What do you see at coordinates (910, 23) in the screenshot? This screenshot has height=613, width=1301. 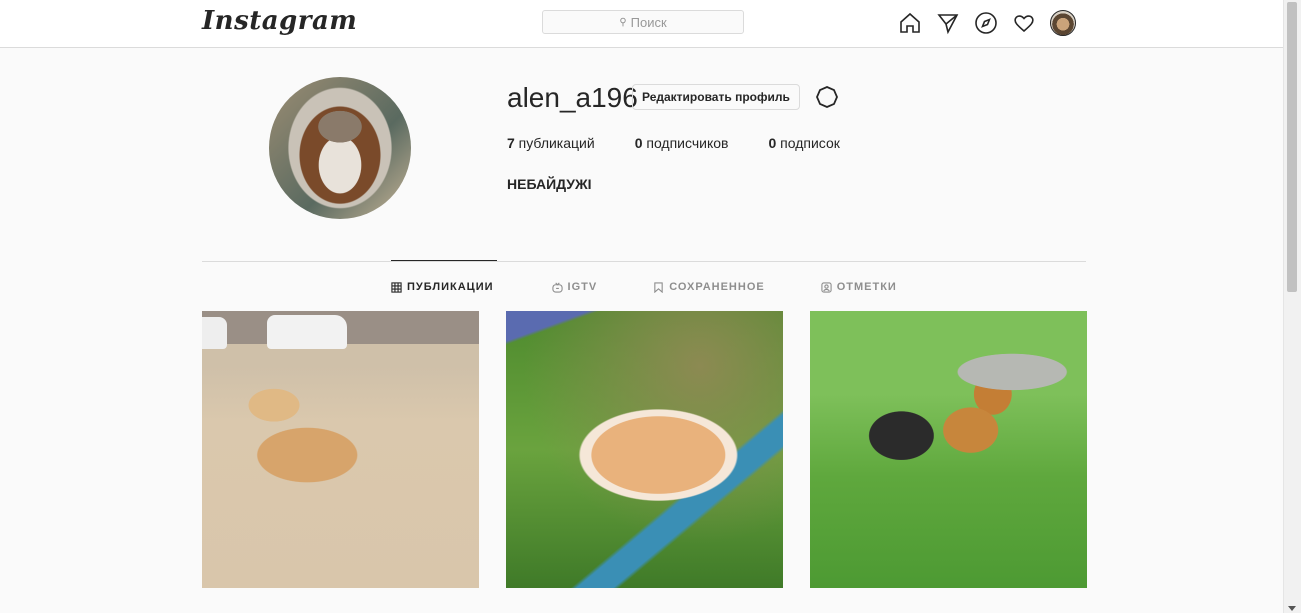 I see `home-icon` at bounding box center [910, 23].